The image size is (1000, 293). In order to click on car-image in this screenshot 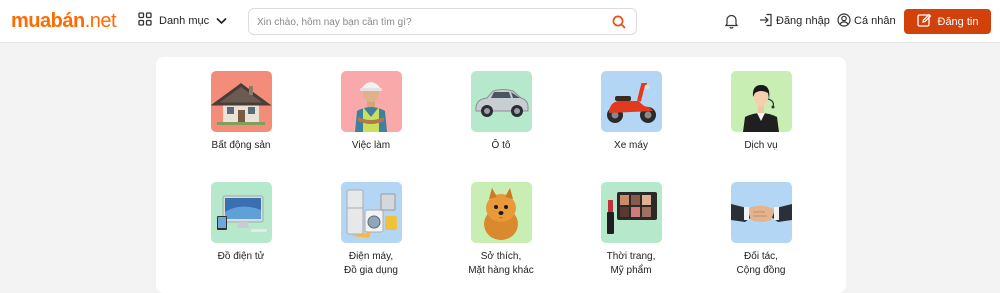, I will do `click(501, 101)`.